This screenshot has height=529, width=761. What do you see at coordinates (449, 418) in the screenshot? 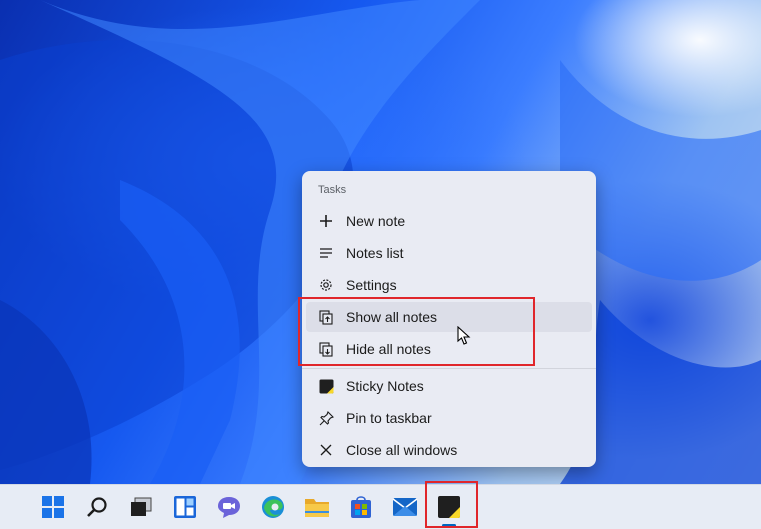
I see `menu-item-pin-to-taskbar: Pin to taskbar` at bounding box center [449, 418].